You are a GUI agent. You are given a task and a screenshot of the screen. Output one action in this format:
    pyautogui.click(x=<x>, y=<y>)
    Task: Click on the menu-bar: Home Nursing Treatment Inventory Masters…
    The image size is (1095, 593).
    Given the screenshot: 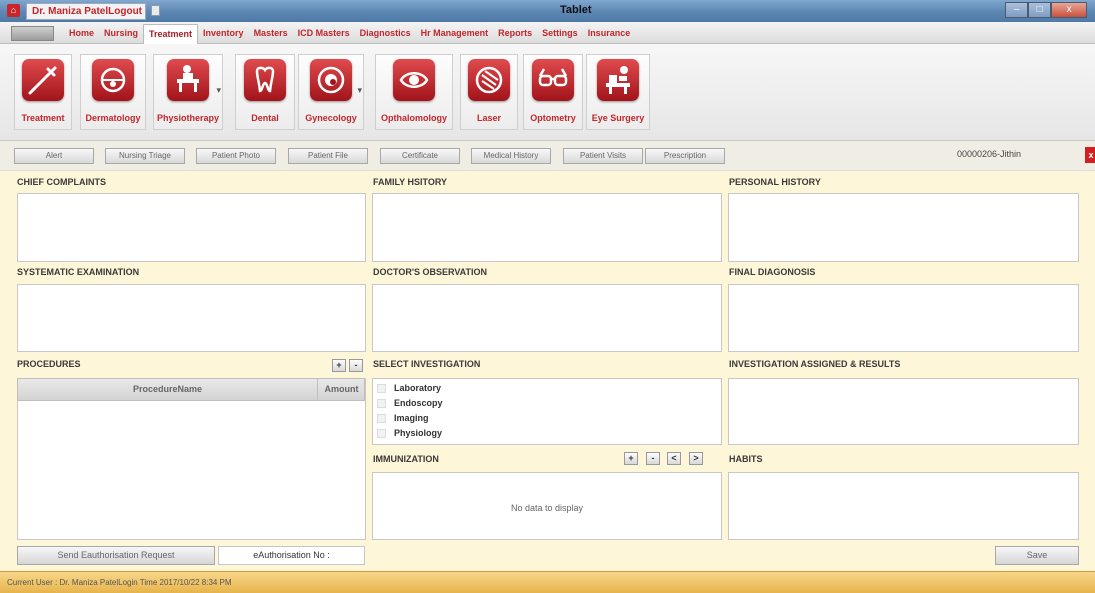 What is the action you would take?
    pyautogui.click(x=547, y=33)
    